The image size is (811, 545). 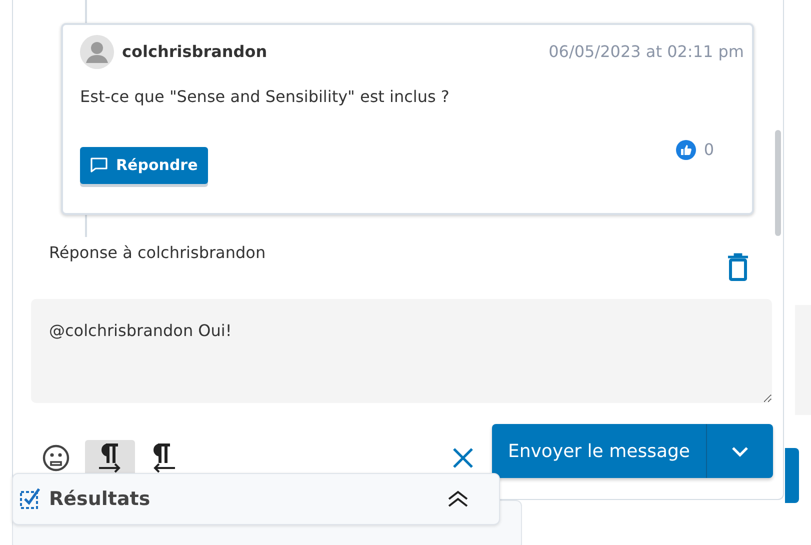 What do you see at coordinates (56, 458) in the screenshot?
I see `emoji-icon` at bounding box center [56, 458].